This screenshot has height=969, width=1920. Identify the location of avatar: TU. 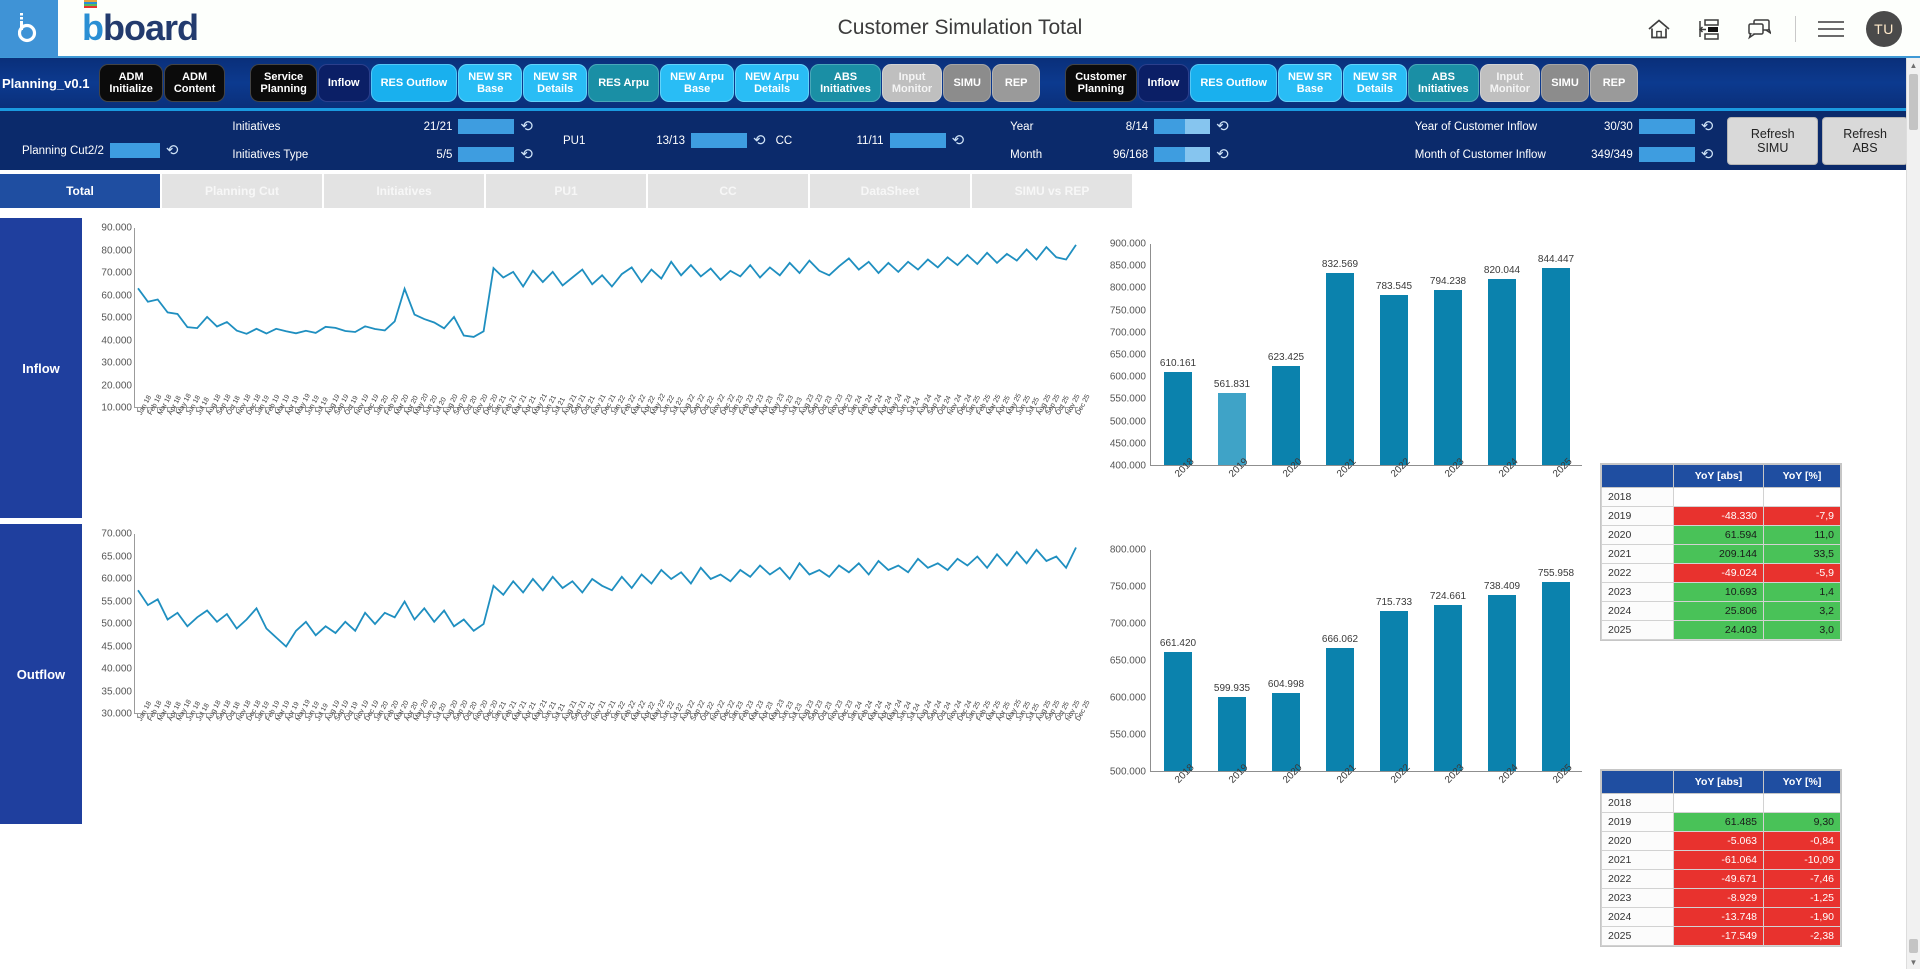
(1884, 29).